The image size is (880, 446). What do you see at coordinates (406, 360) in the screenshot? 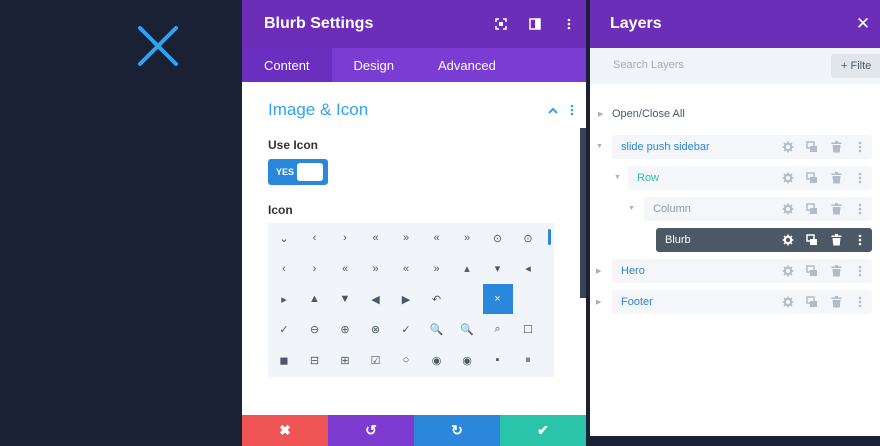
I see `icon-option: ○` at bounding box center [406, 360].